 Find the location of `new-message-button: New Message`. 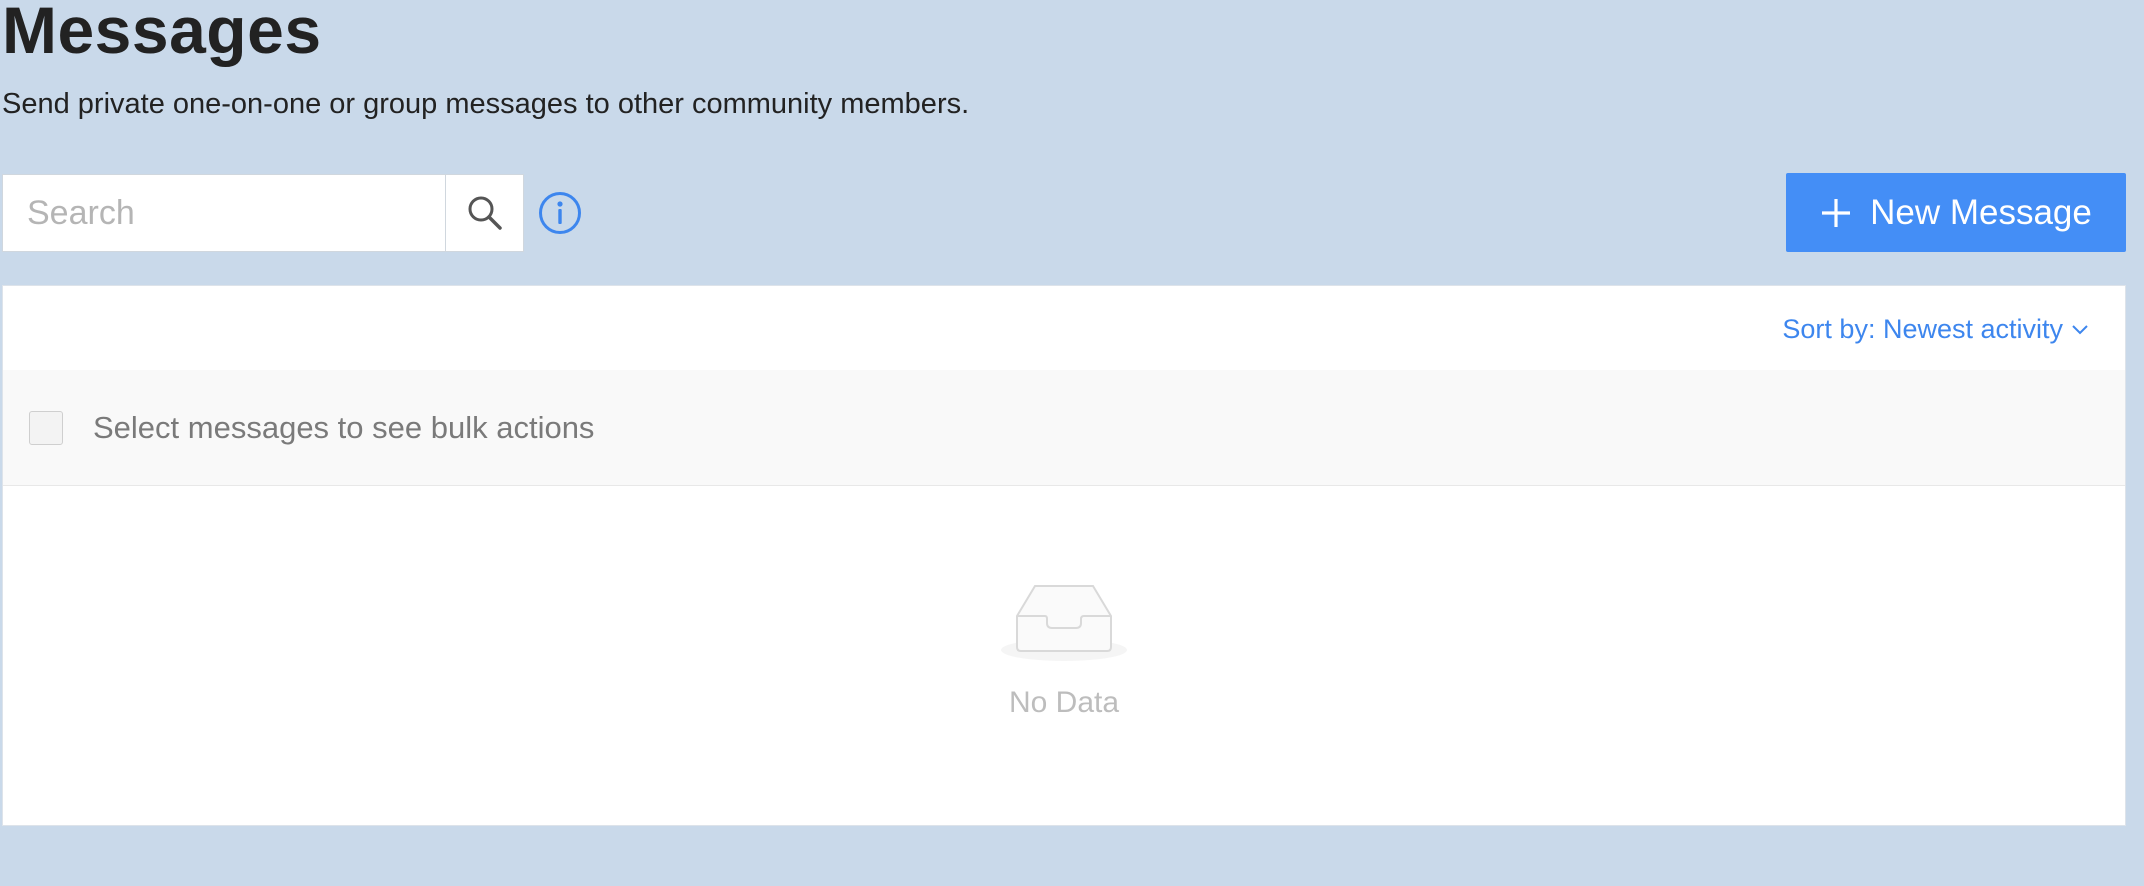

new-message-button: New Message is located at coordinates (1956, 212).